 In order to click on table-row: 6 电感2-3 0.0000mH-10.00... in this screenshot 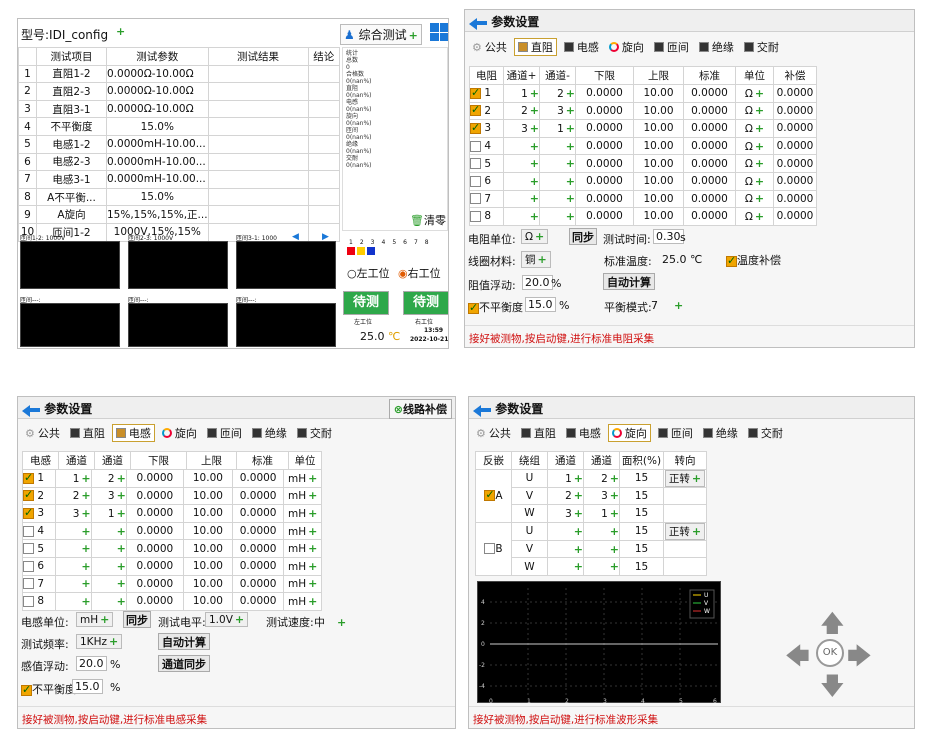, I will do `click(179, 162)`.